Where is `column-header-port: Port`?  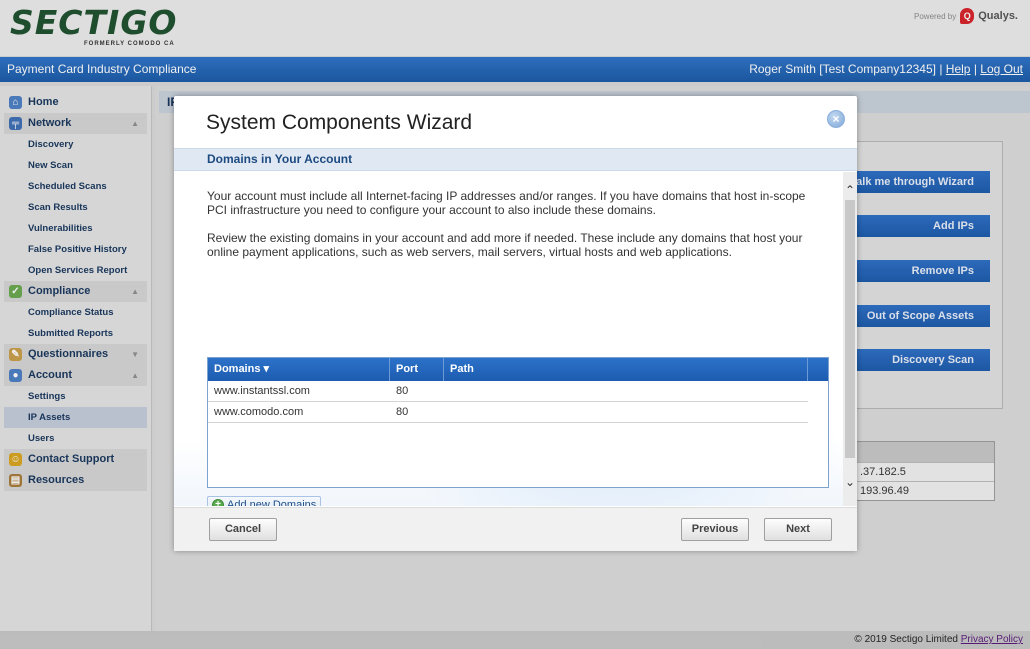 column-header-port: Port is located at coordinates (417, 369).